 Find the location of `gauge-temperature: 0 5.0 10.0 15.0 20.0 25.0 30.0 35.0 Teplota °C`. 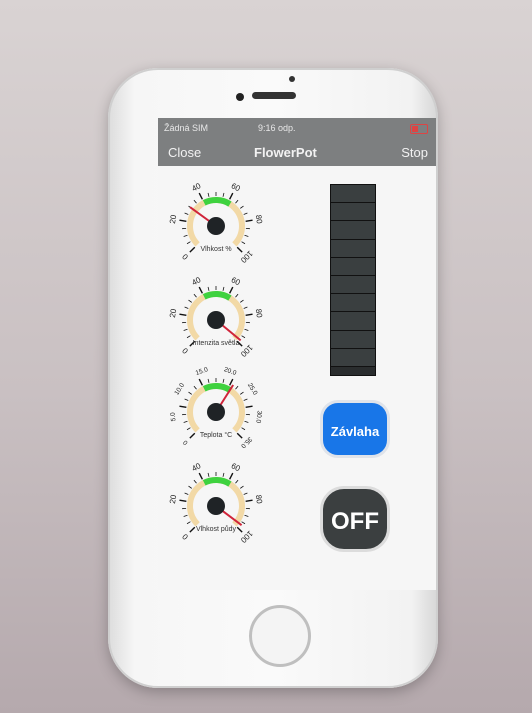

gauge-temperature: 0 5.0 10.0 15.0 20.0 25.0 30.0 35.0 Teplota °C is located at coordinates (216, 406).